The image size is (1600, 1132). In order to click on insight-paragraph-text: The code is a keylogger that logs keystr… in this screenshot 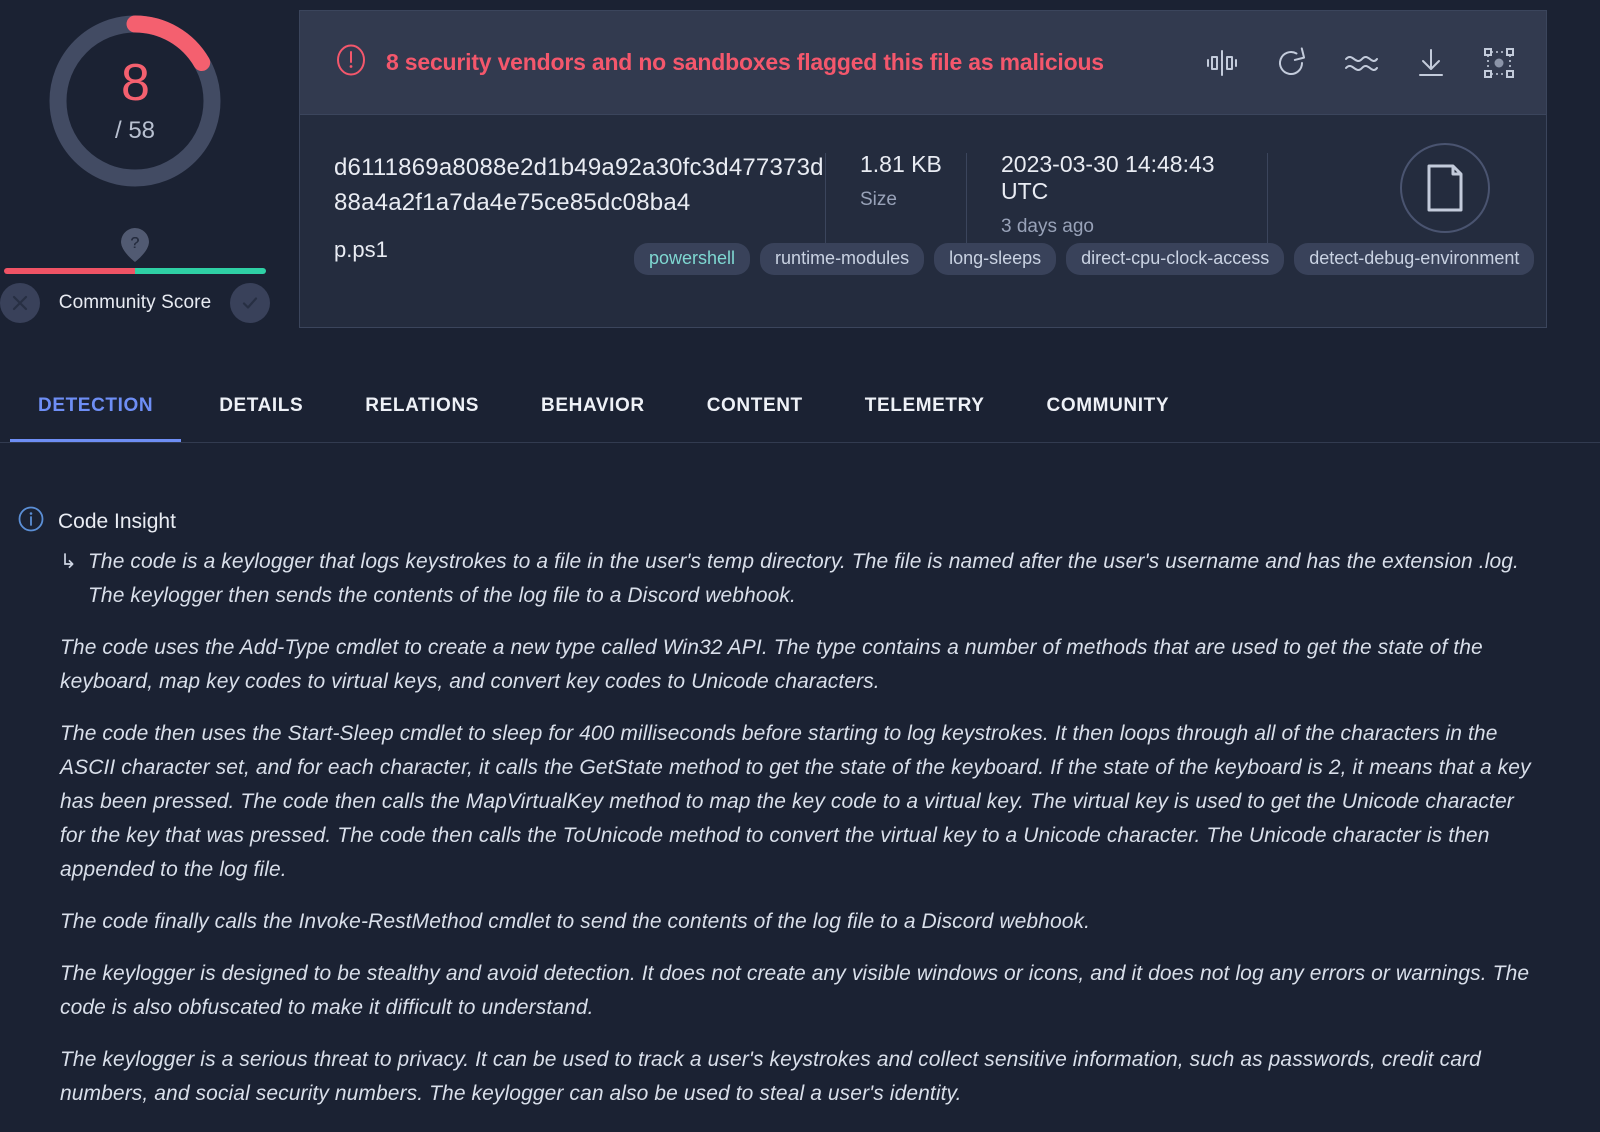, I will do `click(803, 579)`.